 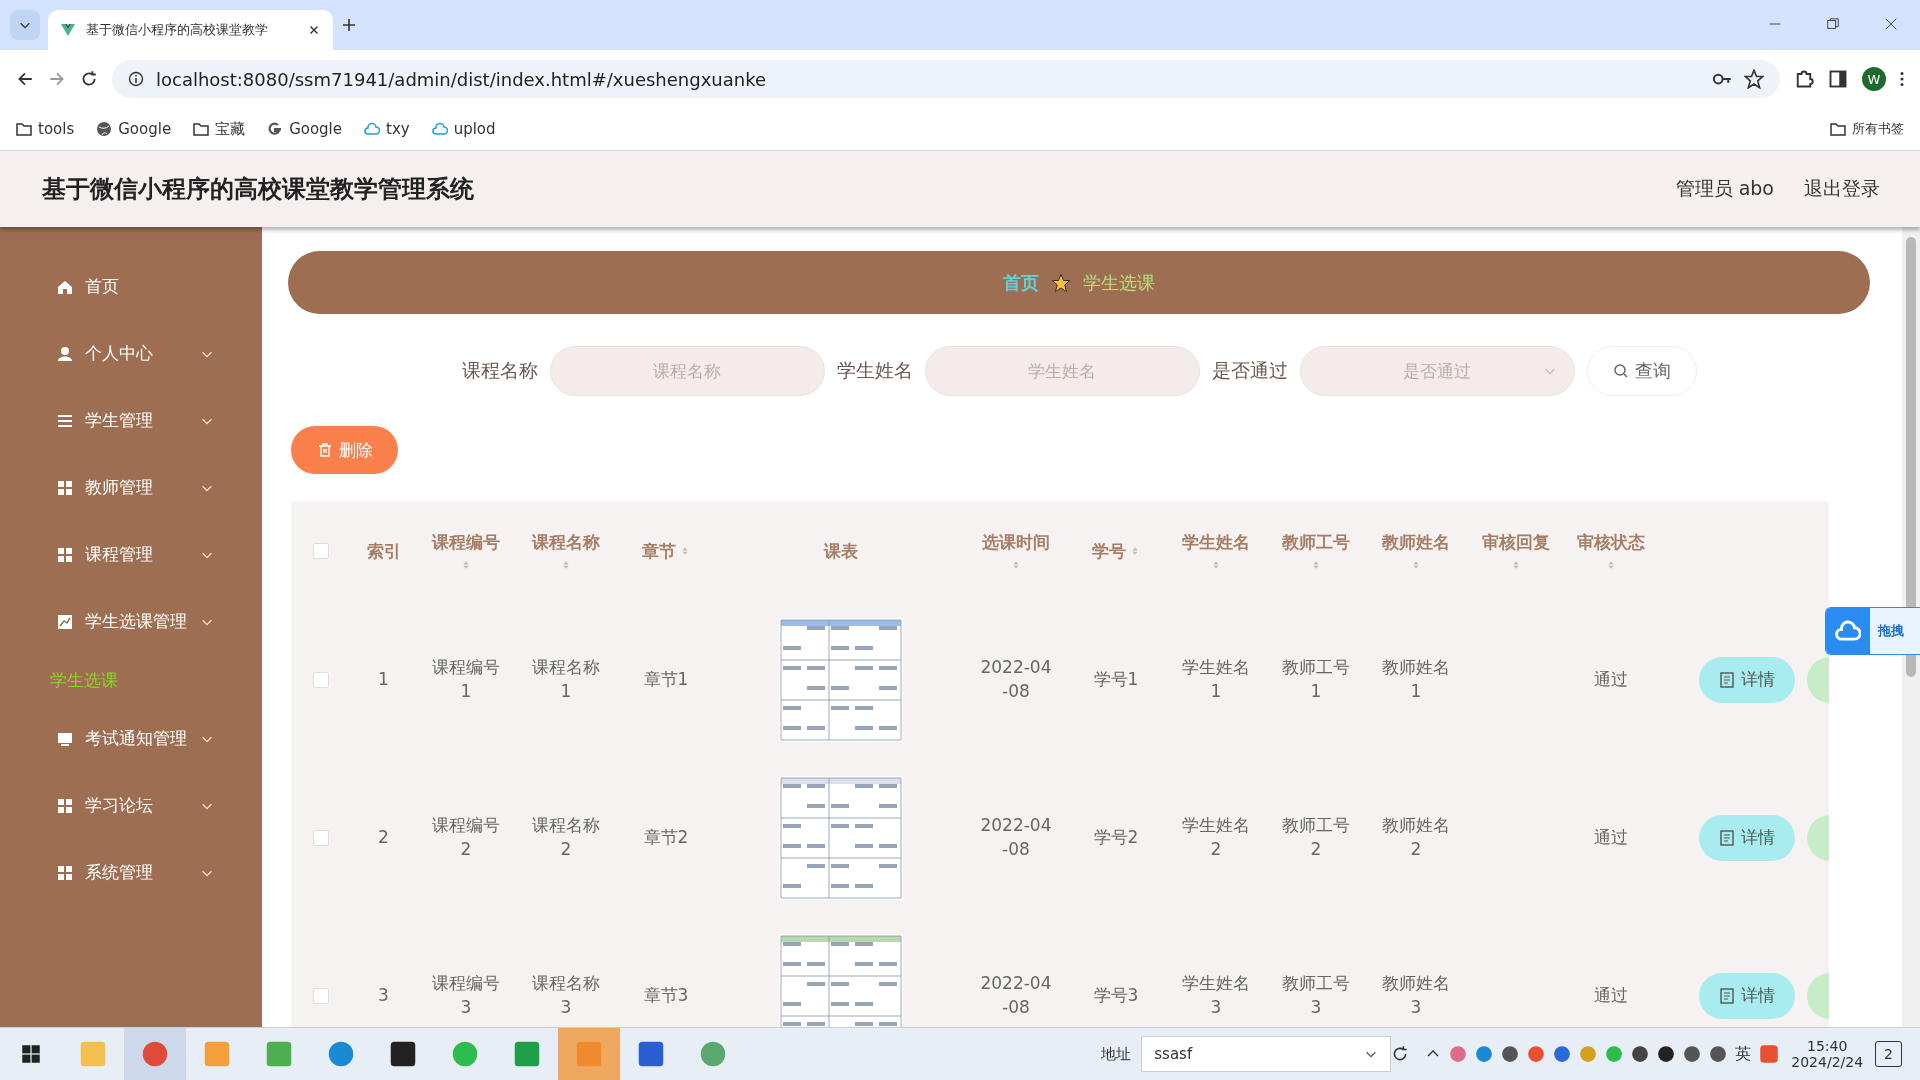 What do you see at coordinates (874, 370) in the screenshot?
I see `filter-label: 学生姓名` at bounding box center [874, 370].